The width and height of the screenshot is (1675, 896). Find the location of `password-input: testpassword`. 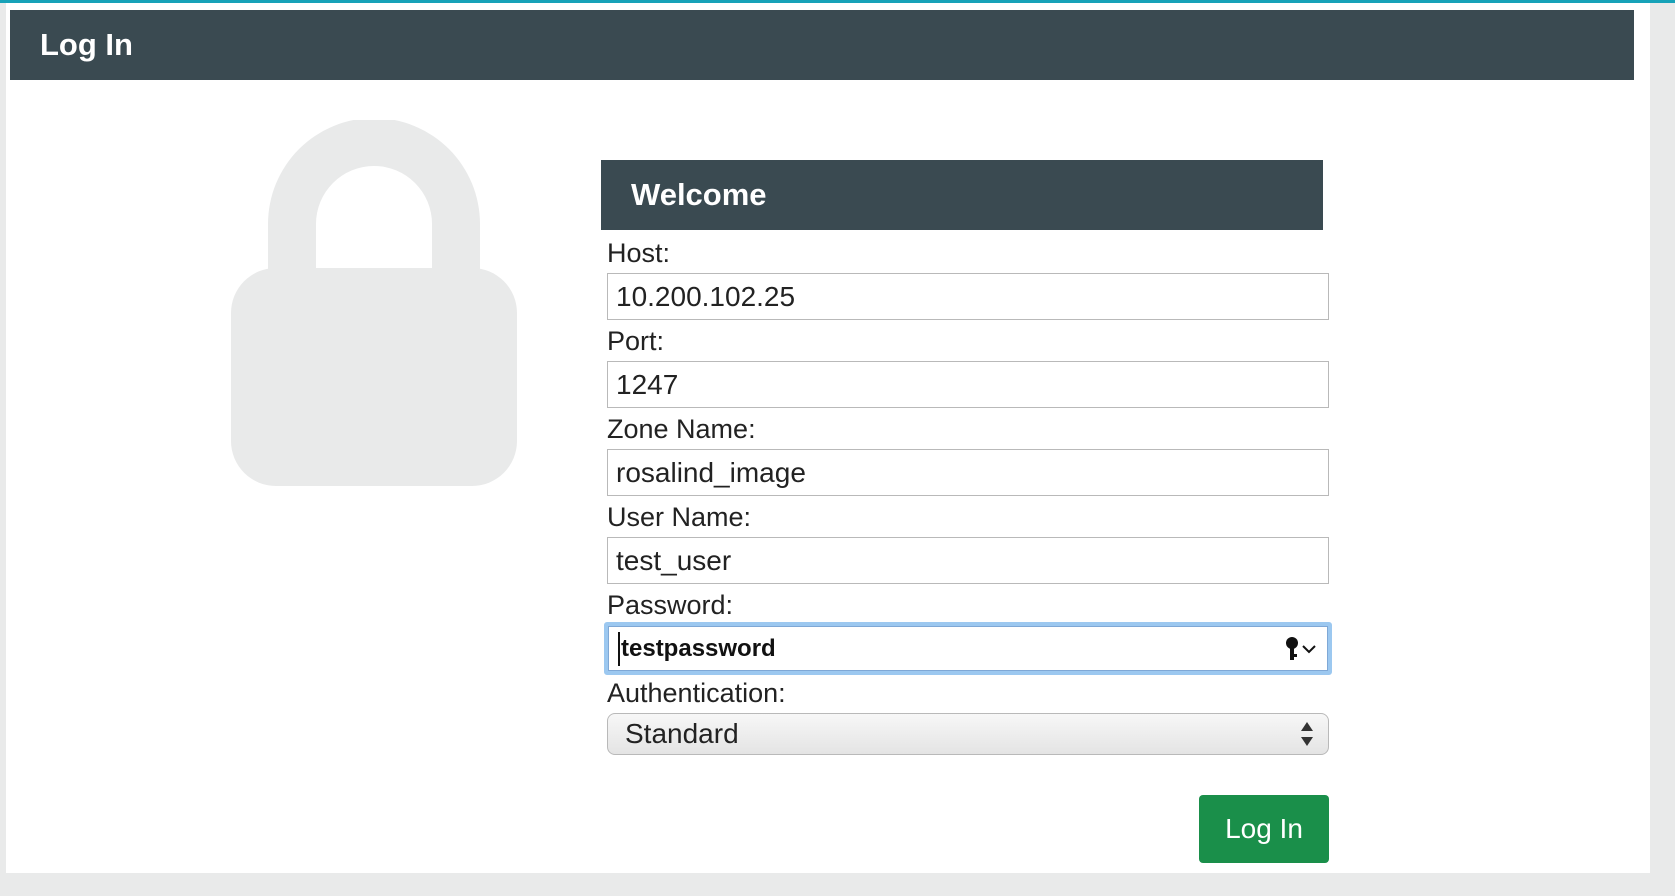

password-input: testpassword is located at coordinates (968, 648).